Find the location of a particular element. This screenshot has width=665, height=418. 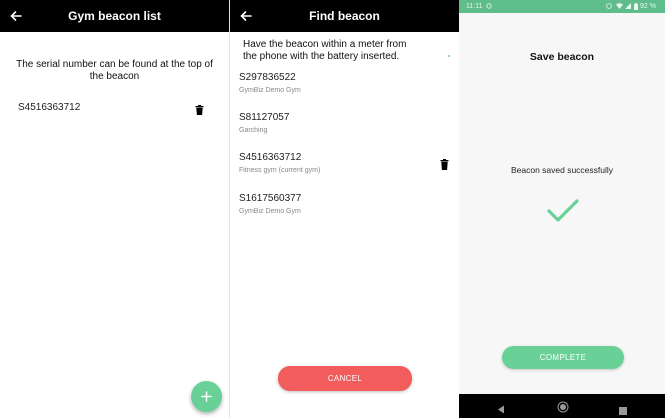

success-message: Beacon saved successfully is located at coordinates (562, 170).